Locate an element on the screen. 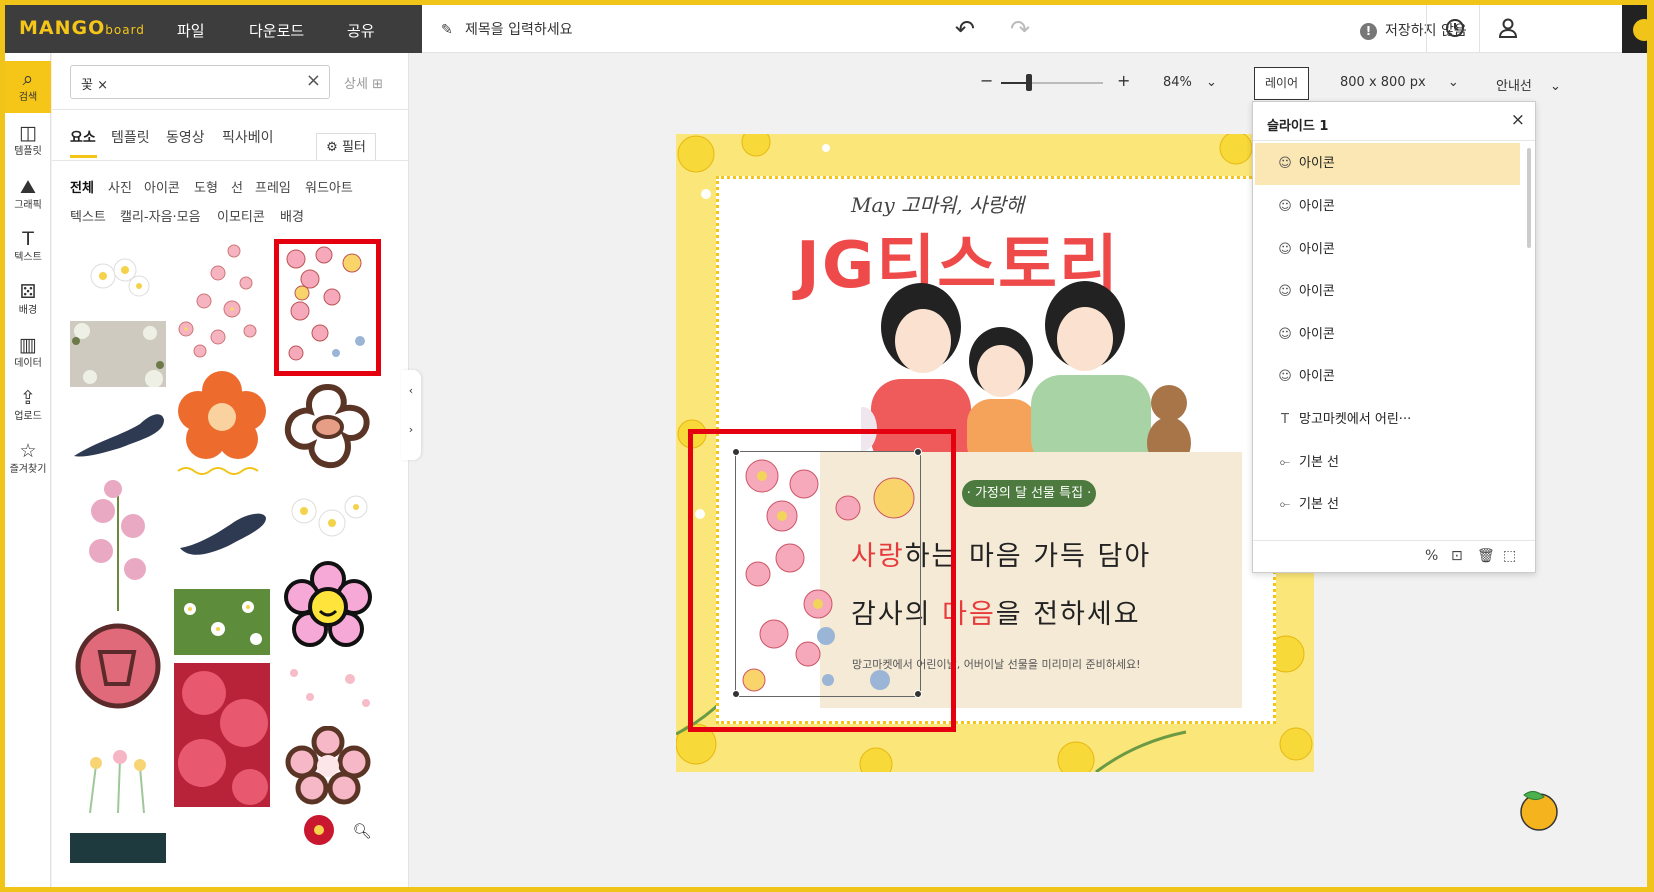 This screenshot has width=1654, height=892. history-icon is located at coordinates (1455, 30).